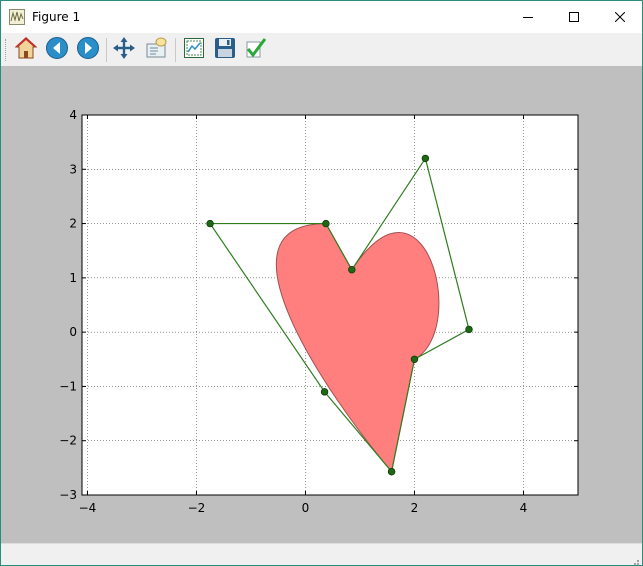 The width and height of the screenshot is (643, 566). I want to click on status-bar, so click(321, 554).